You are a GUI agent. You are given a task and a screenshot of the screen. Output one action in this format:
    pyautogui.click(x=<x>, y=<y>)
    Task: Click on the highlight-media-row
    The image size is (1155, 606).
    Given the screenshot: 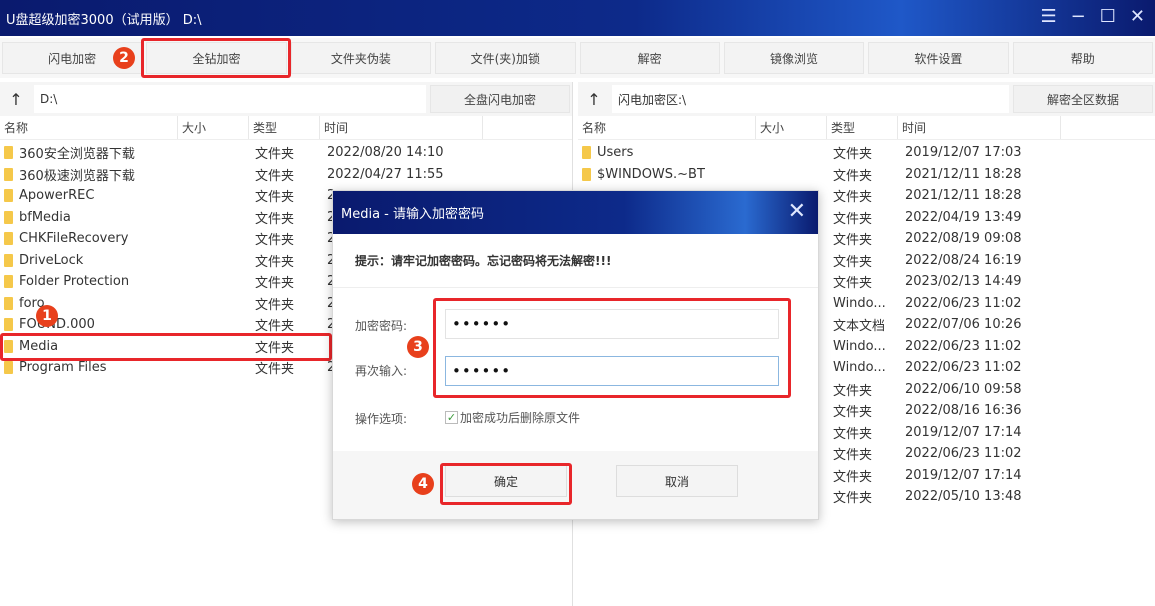 What is the action you would take?
    pyautogui.click(x=166, y=347)
    